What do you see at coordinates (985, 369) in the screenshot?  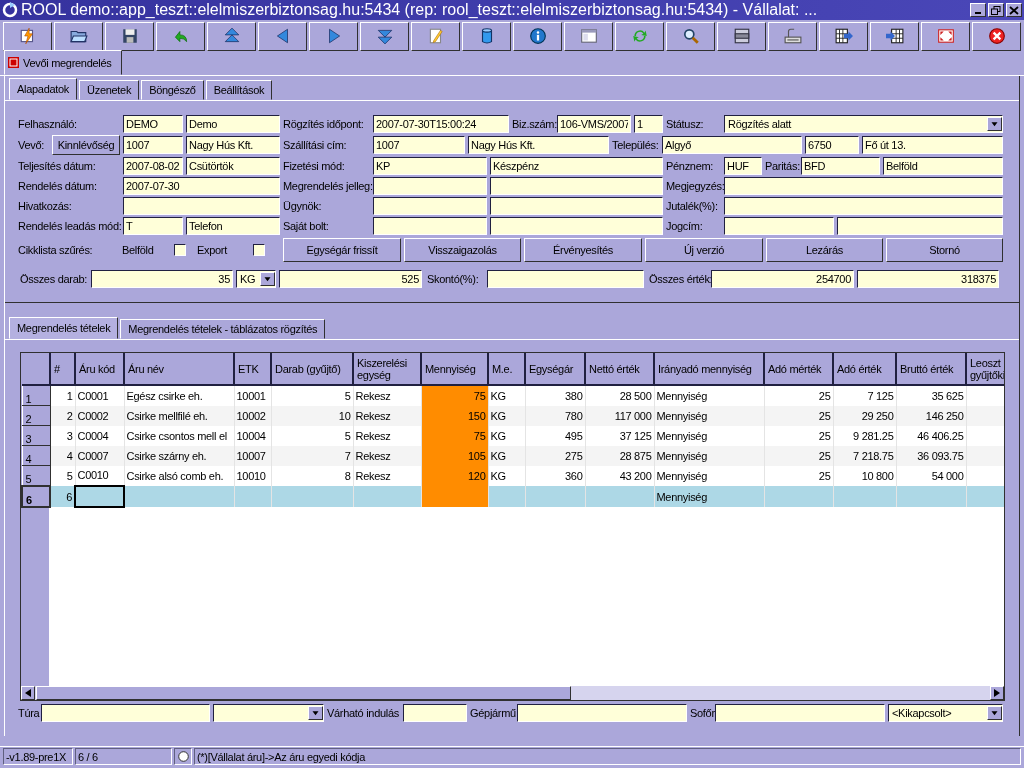 I see `column-header: Leoszt gyűjtőki` at bounding box center [985, 369].